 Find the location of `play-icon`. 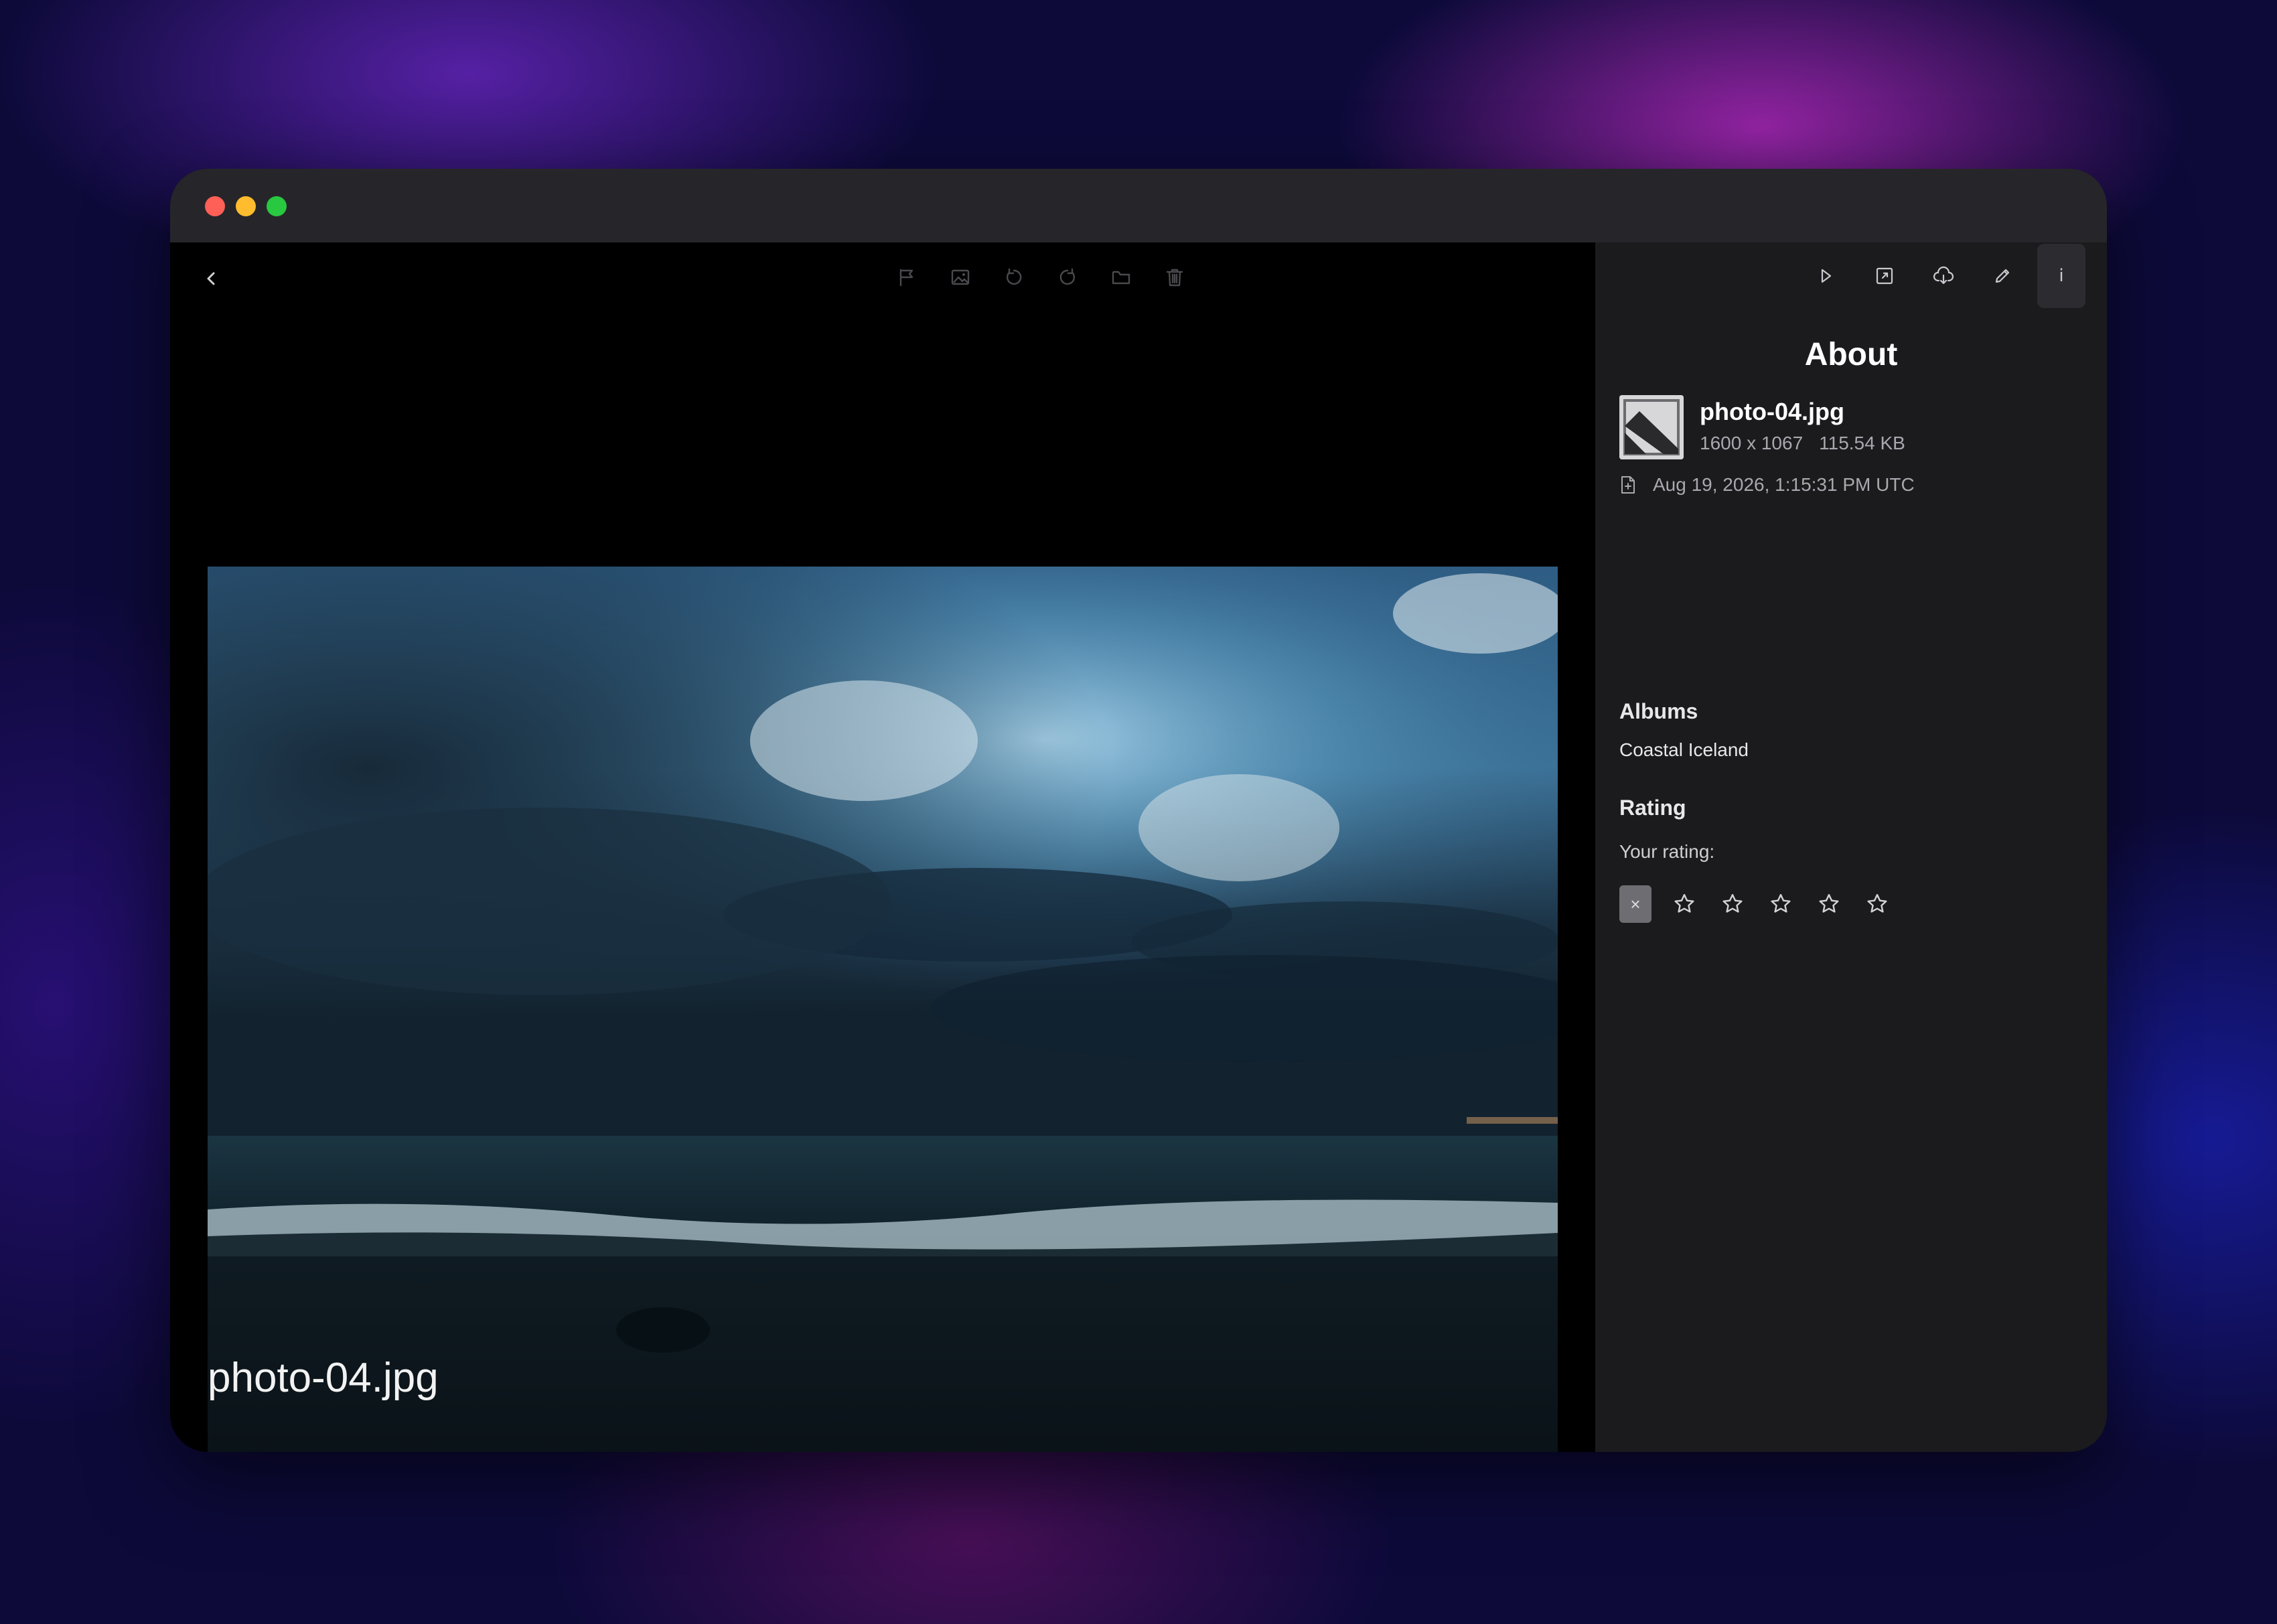

play-icon is located at coordinates (1826, 276).